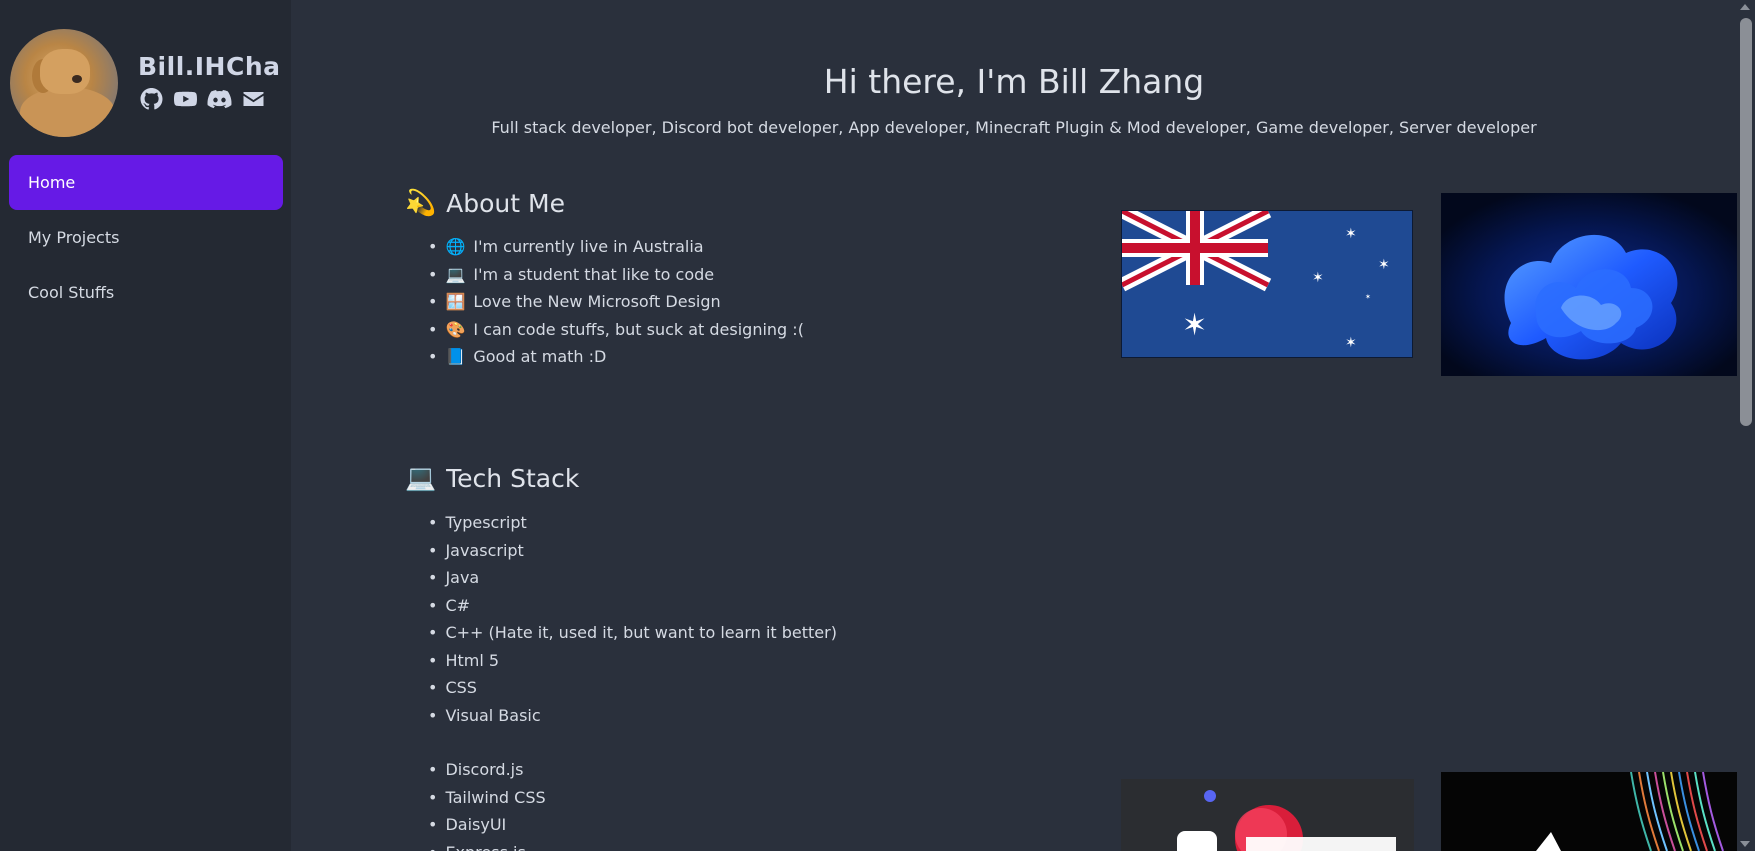  Describe the element at coordinates (145, 83) in the screenshot. I see `profile: Bill.IHCha` at that location.